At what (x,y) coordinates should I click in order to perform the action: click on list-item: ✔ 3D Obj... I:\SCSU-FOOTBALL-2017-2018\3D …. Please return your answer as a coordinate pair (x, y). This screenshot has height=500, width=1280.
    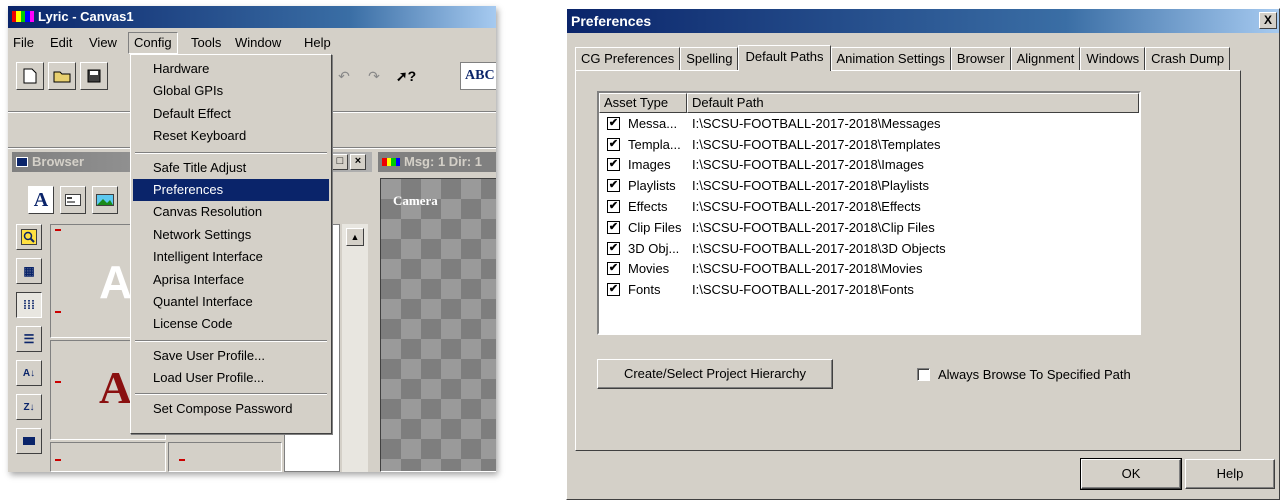
    Looking at the image, I should click on (869, 248).